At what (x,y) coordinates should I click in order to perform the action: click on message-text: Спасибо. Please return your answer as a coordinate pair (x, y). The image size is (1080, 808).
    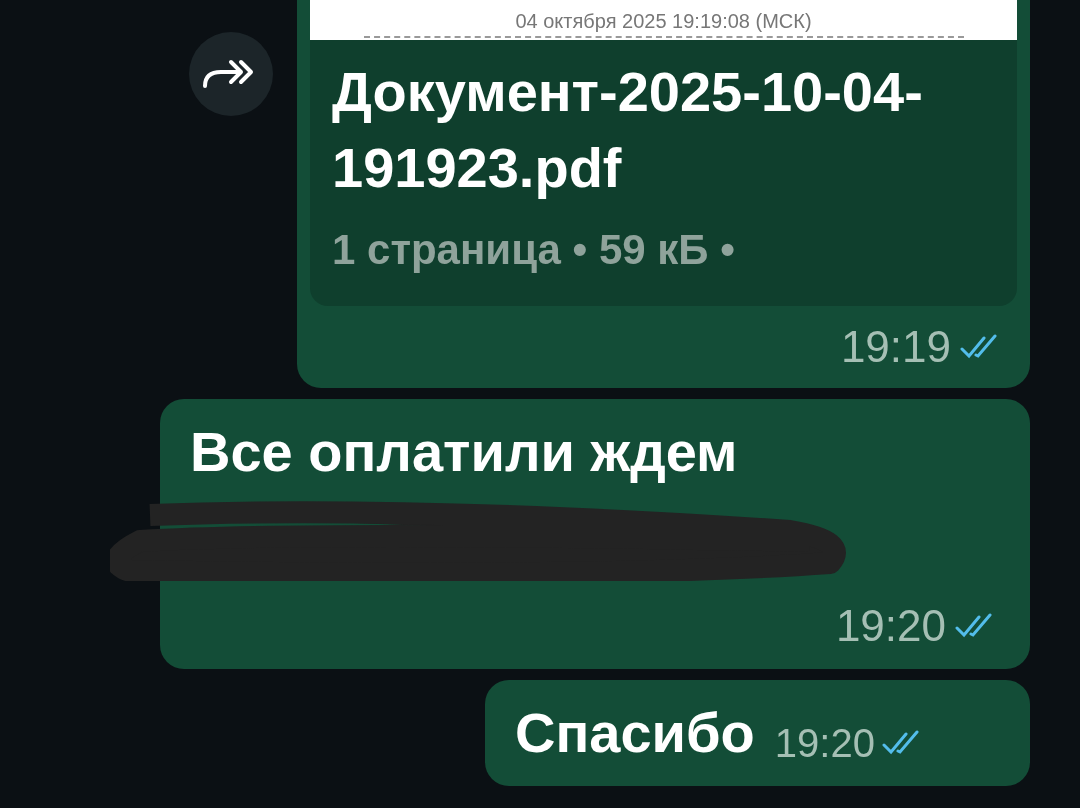
    Looking at the image, I should click on (635, 733).